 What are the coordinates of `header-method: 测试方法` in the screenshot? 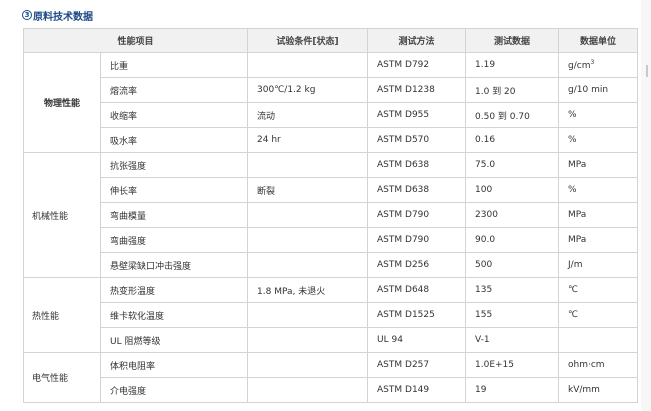 It's located at (417, 40).